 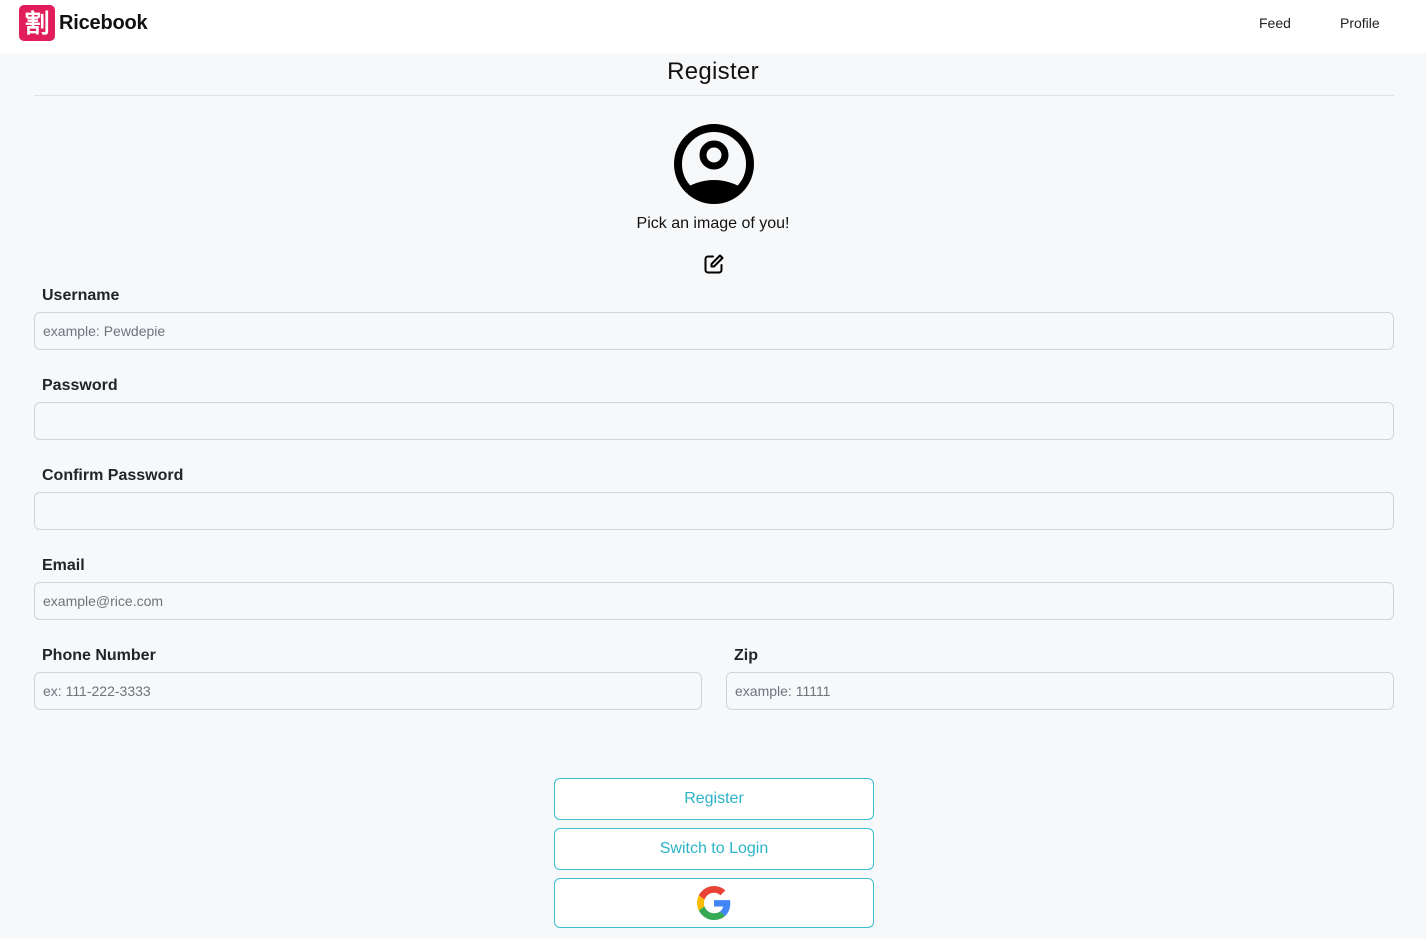 I want to click on brand-logo: 割, so click(x=37, y=23).